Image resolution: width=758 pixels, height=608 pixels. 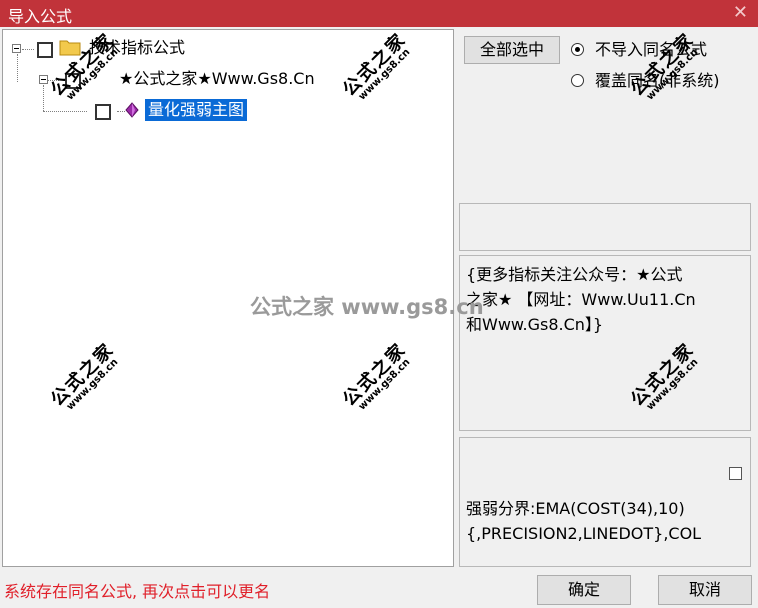 I want to click on formula-gem-icon, so click(x=132, y=110).